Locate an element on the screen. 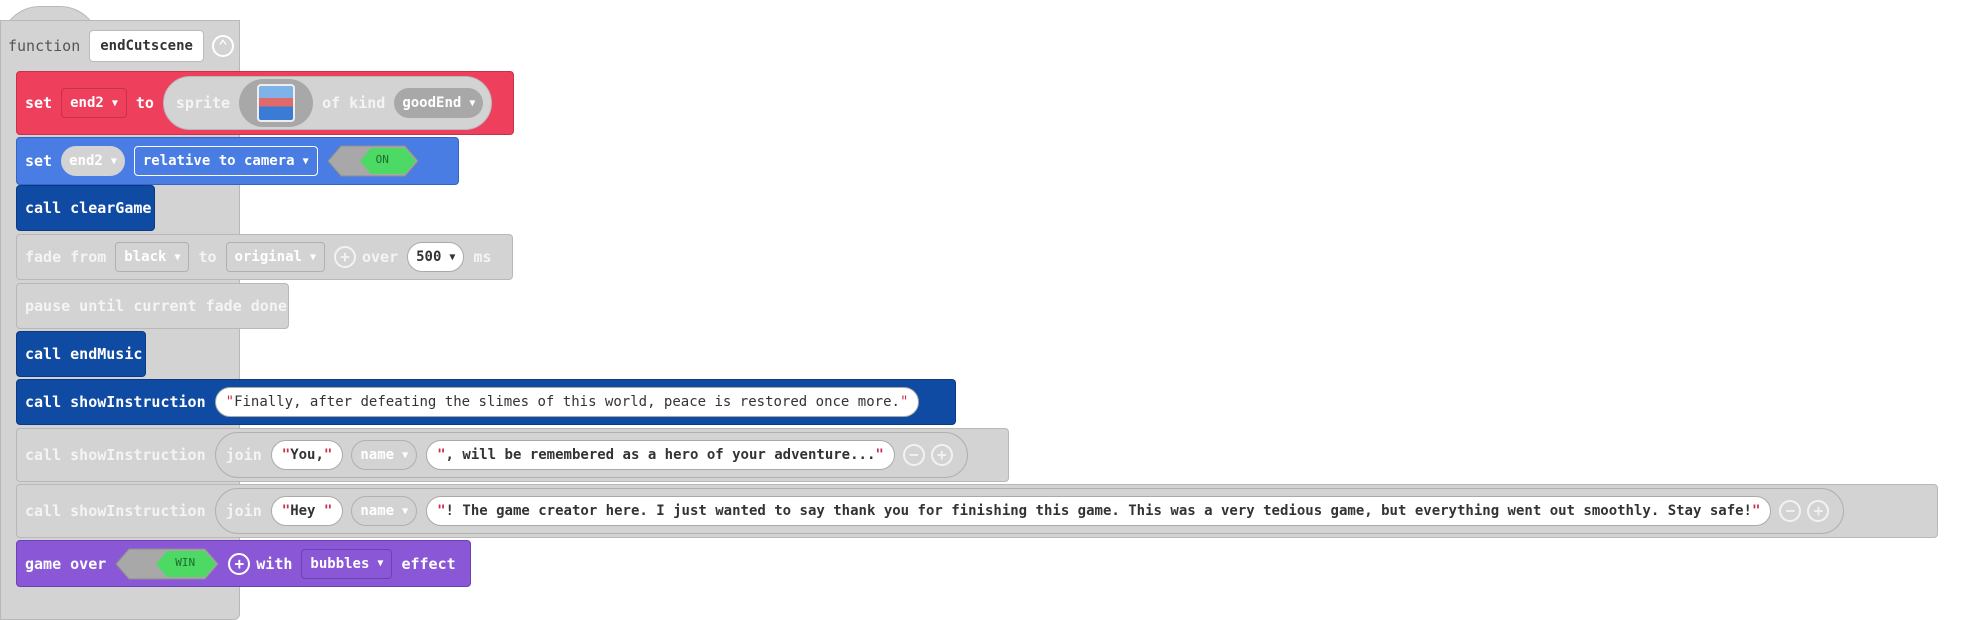 The width and height of the screenshot is (1968, 620). pause-label: pause until current fade done is located at coordinates (156, 306).